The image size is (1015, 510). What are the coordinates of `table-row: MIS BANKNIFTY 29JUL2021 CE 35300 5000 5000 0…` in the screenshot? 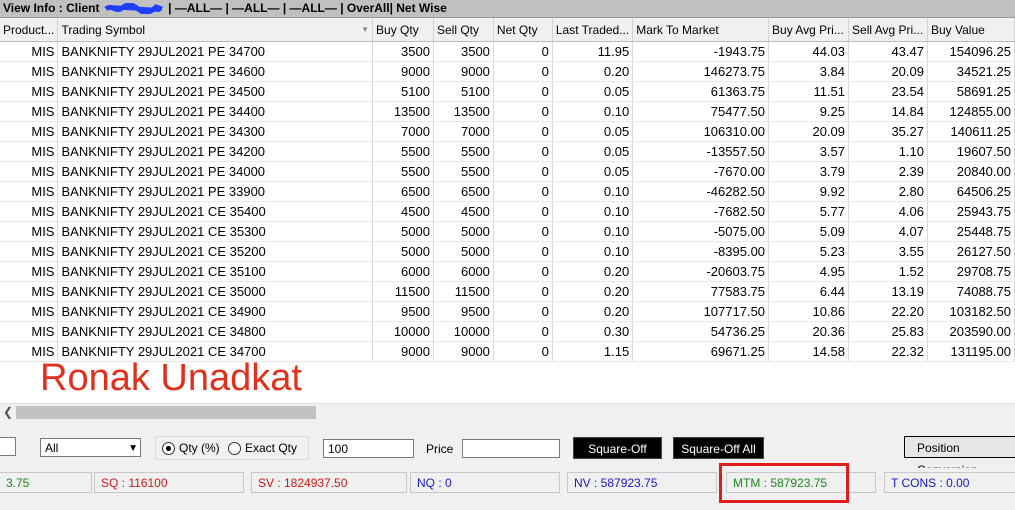 It's located at (507, 231).